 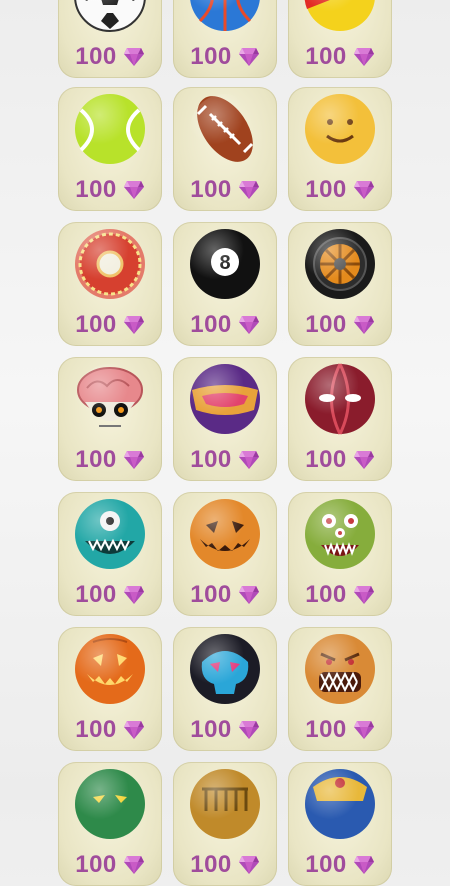 I want to click on smiley-face-ball-icon, so click(x=340, y=129).